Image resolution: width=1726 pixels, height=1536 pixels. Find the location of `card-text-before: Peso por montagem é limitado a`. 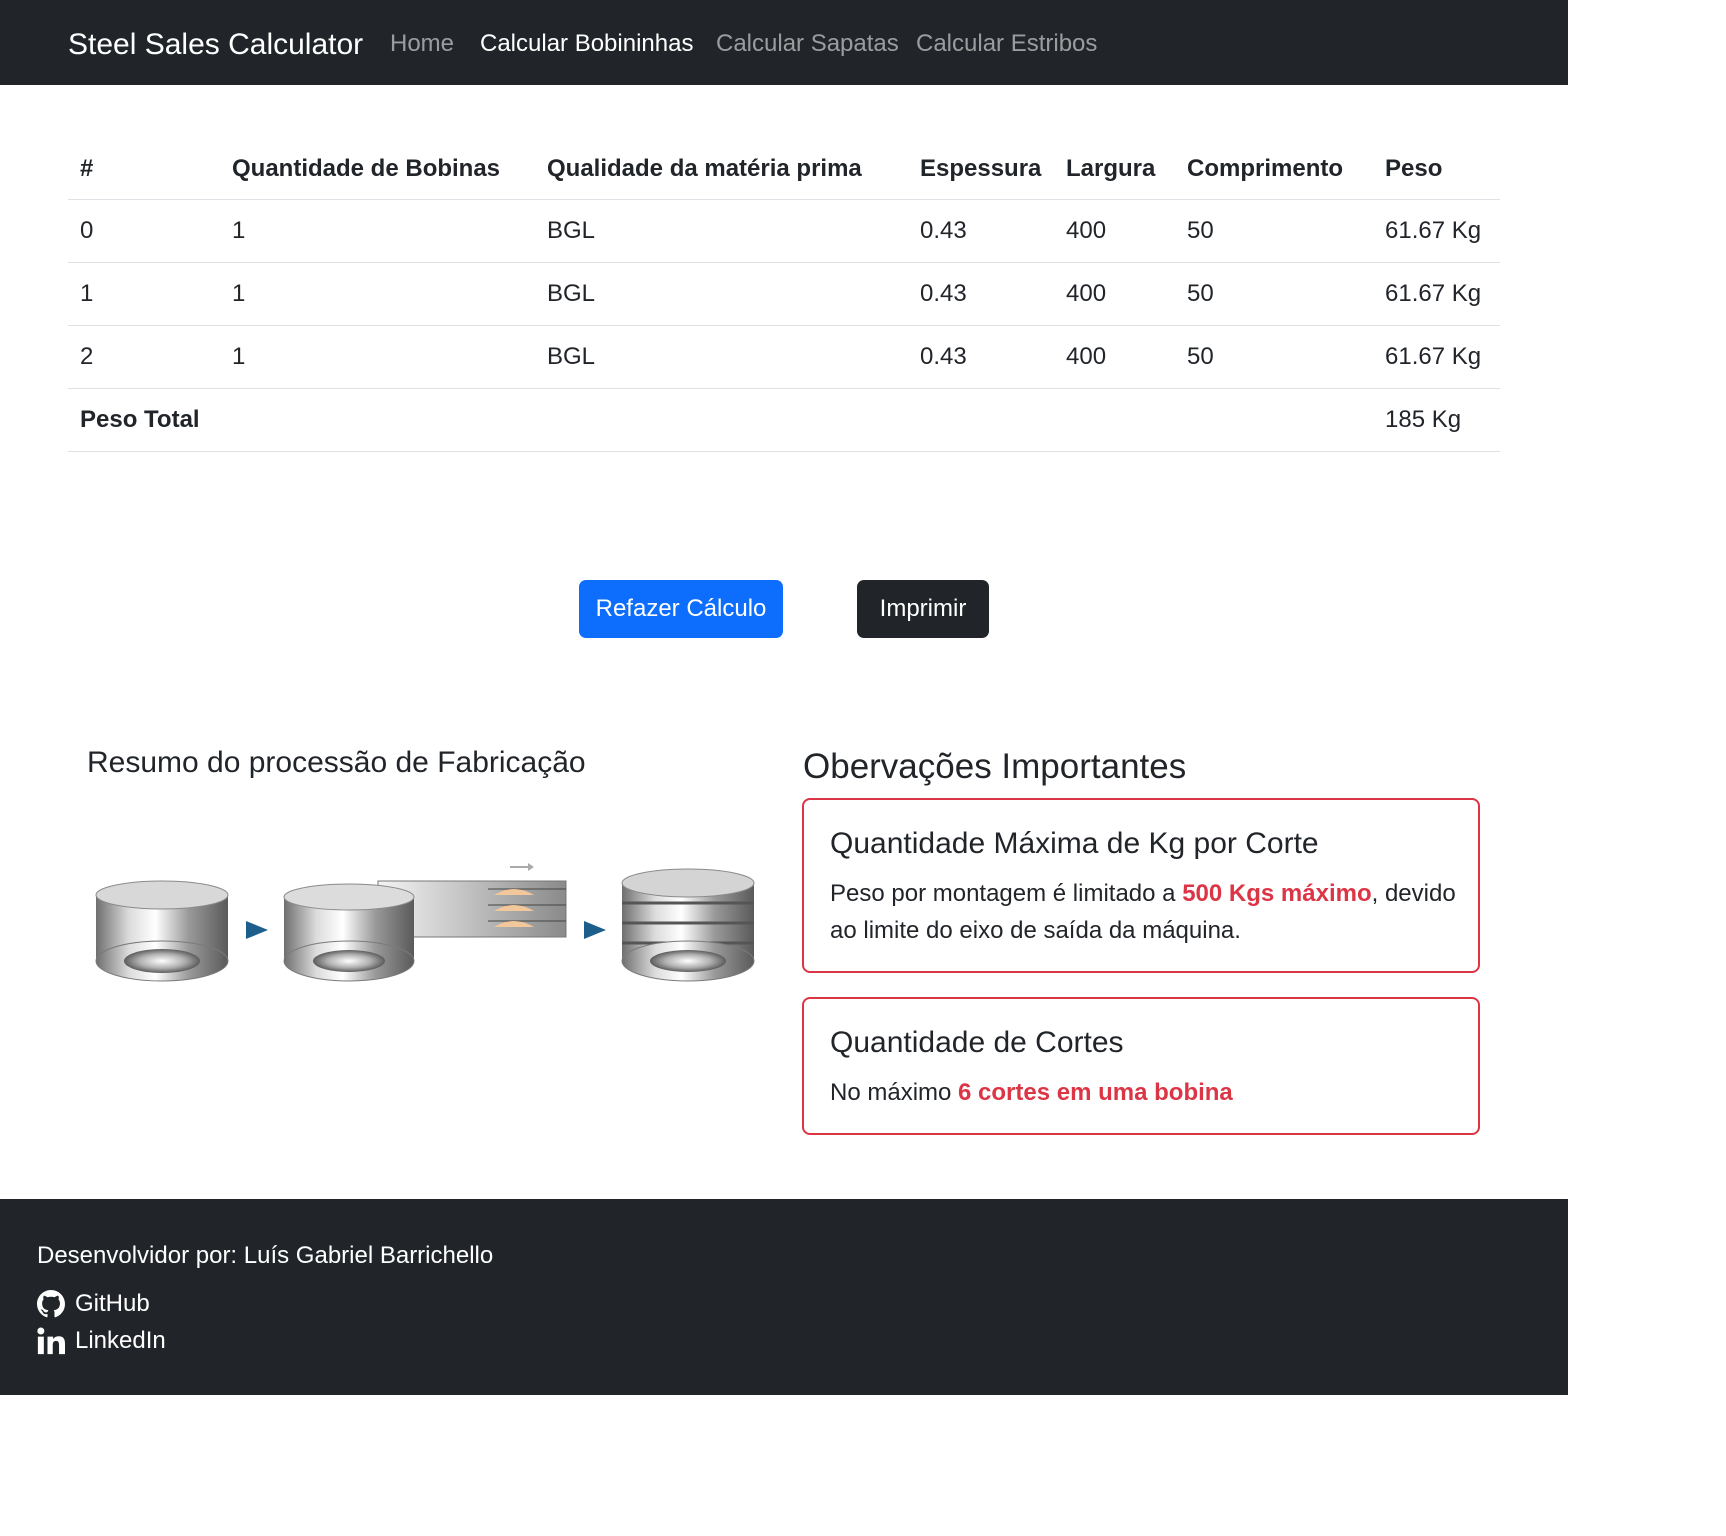

card-text-before: Peso por montagem é limitado a is located at coordinates (1006, 893).